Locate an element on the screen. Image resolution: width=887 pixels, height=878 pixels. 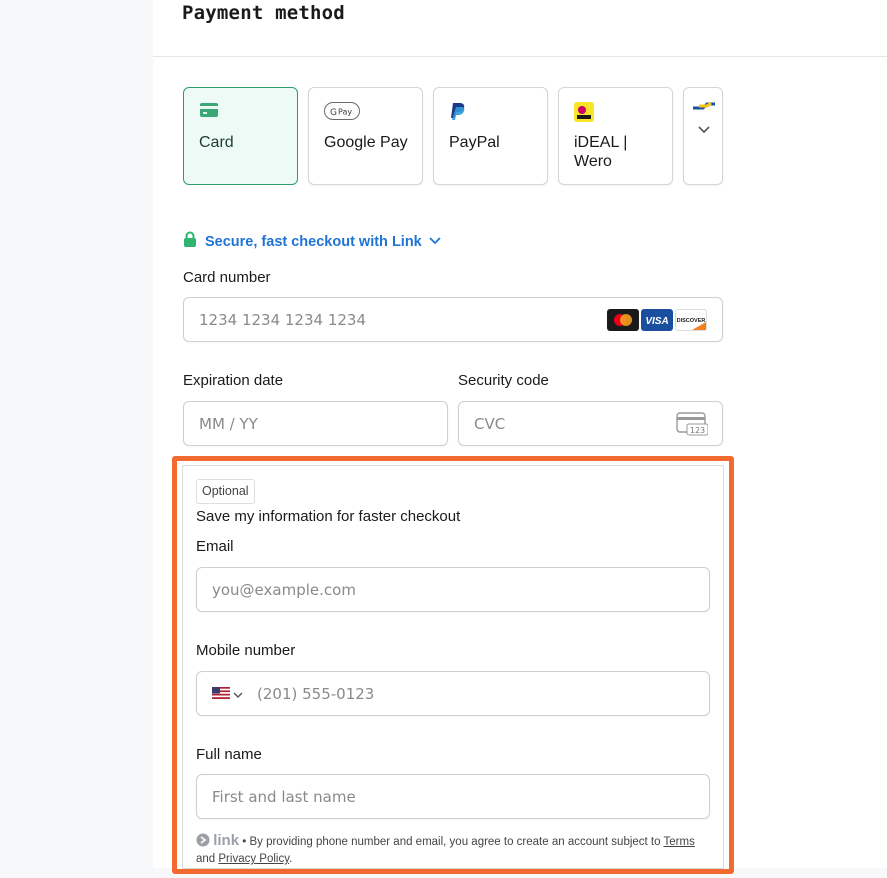
security-code-label: Security code is located at coordinates (503, 380).